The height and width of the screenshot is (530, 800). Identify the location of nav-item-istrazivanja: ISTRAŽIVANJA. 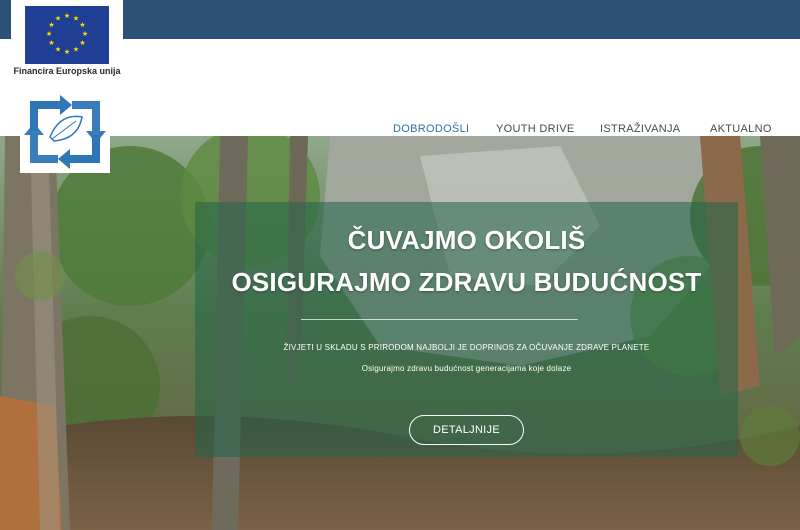
(640, 129).